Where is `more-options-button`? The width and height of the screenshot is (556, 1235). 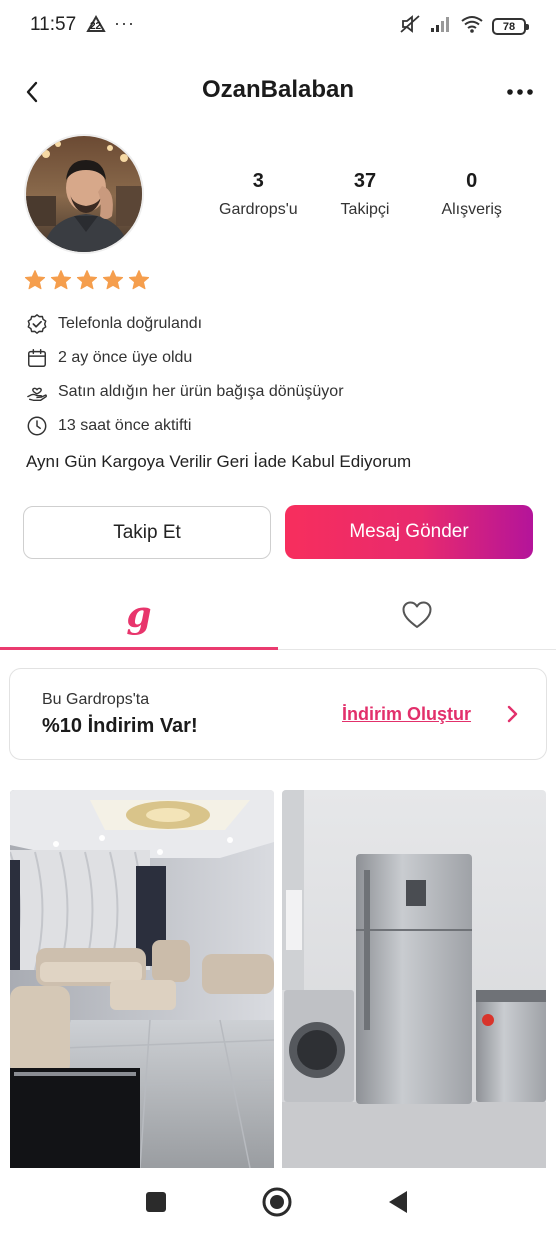 more-options-button is located at coordinates (520, 92).